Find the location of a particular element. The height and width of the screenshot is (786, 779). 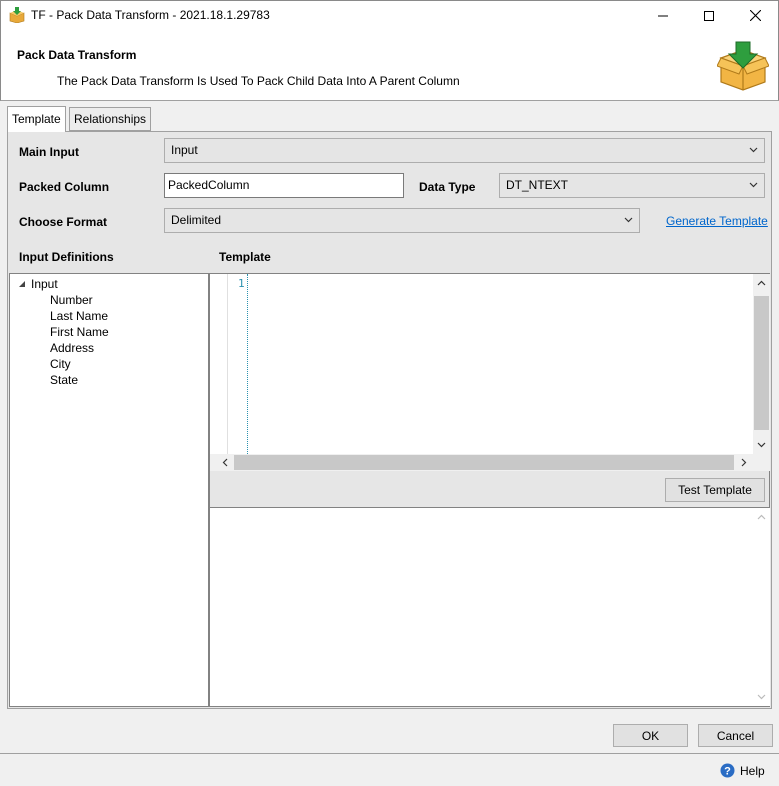

expanded-triangle-icon is located at coordinates (22, 284).